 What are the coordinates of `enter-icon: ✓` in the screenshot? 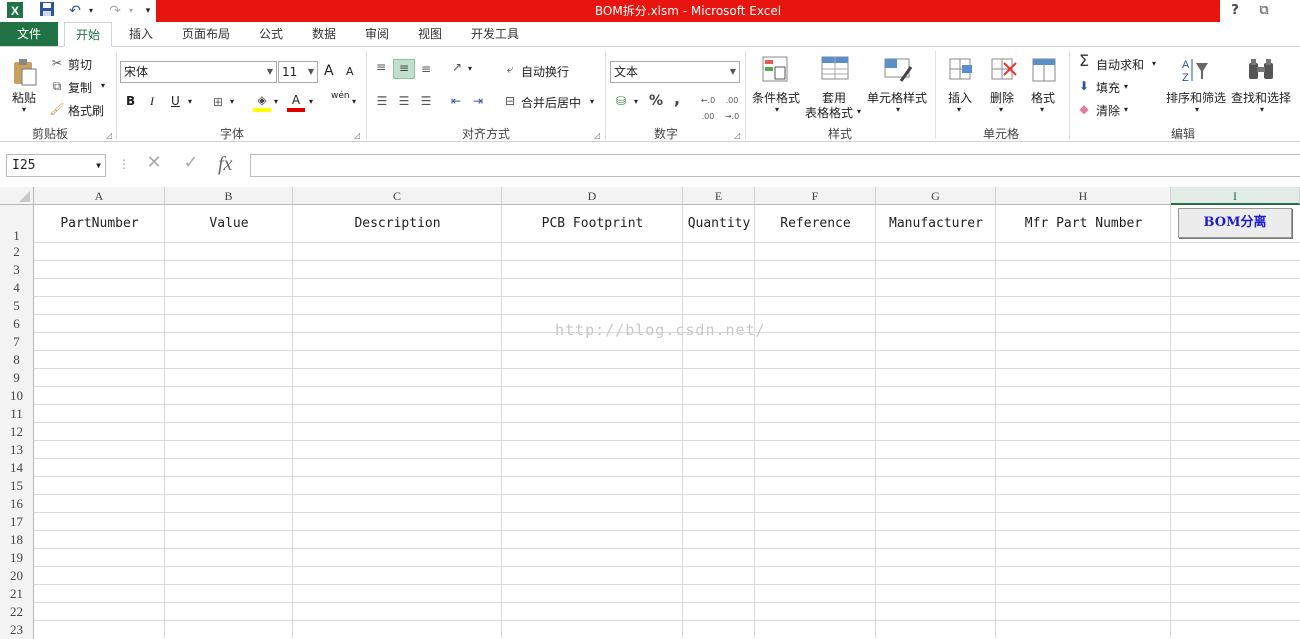 It's located at (191, 163).